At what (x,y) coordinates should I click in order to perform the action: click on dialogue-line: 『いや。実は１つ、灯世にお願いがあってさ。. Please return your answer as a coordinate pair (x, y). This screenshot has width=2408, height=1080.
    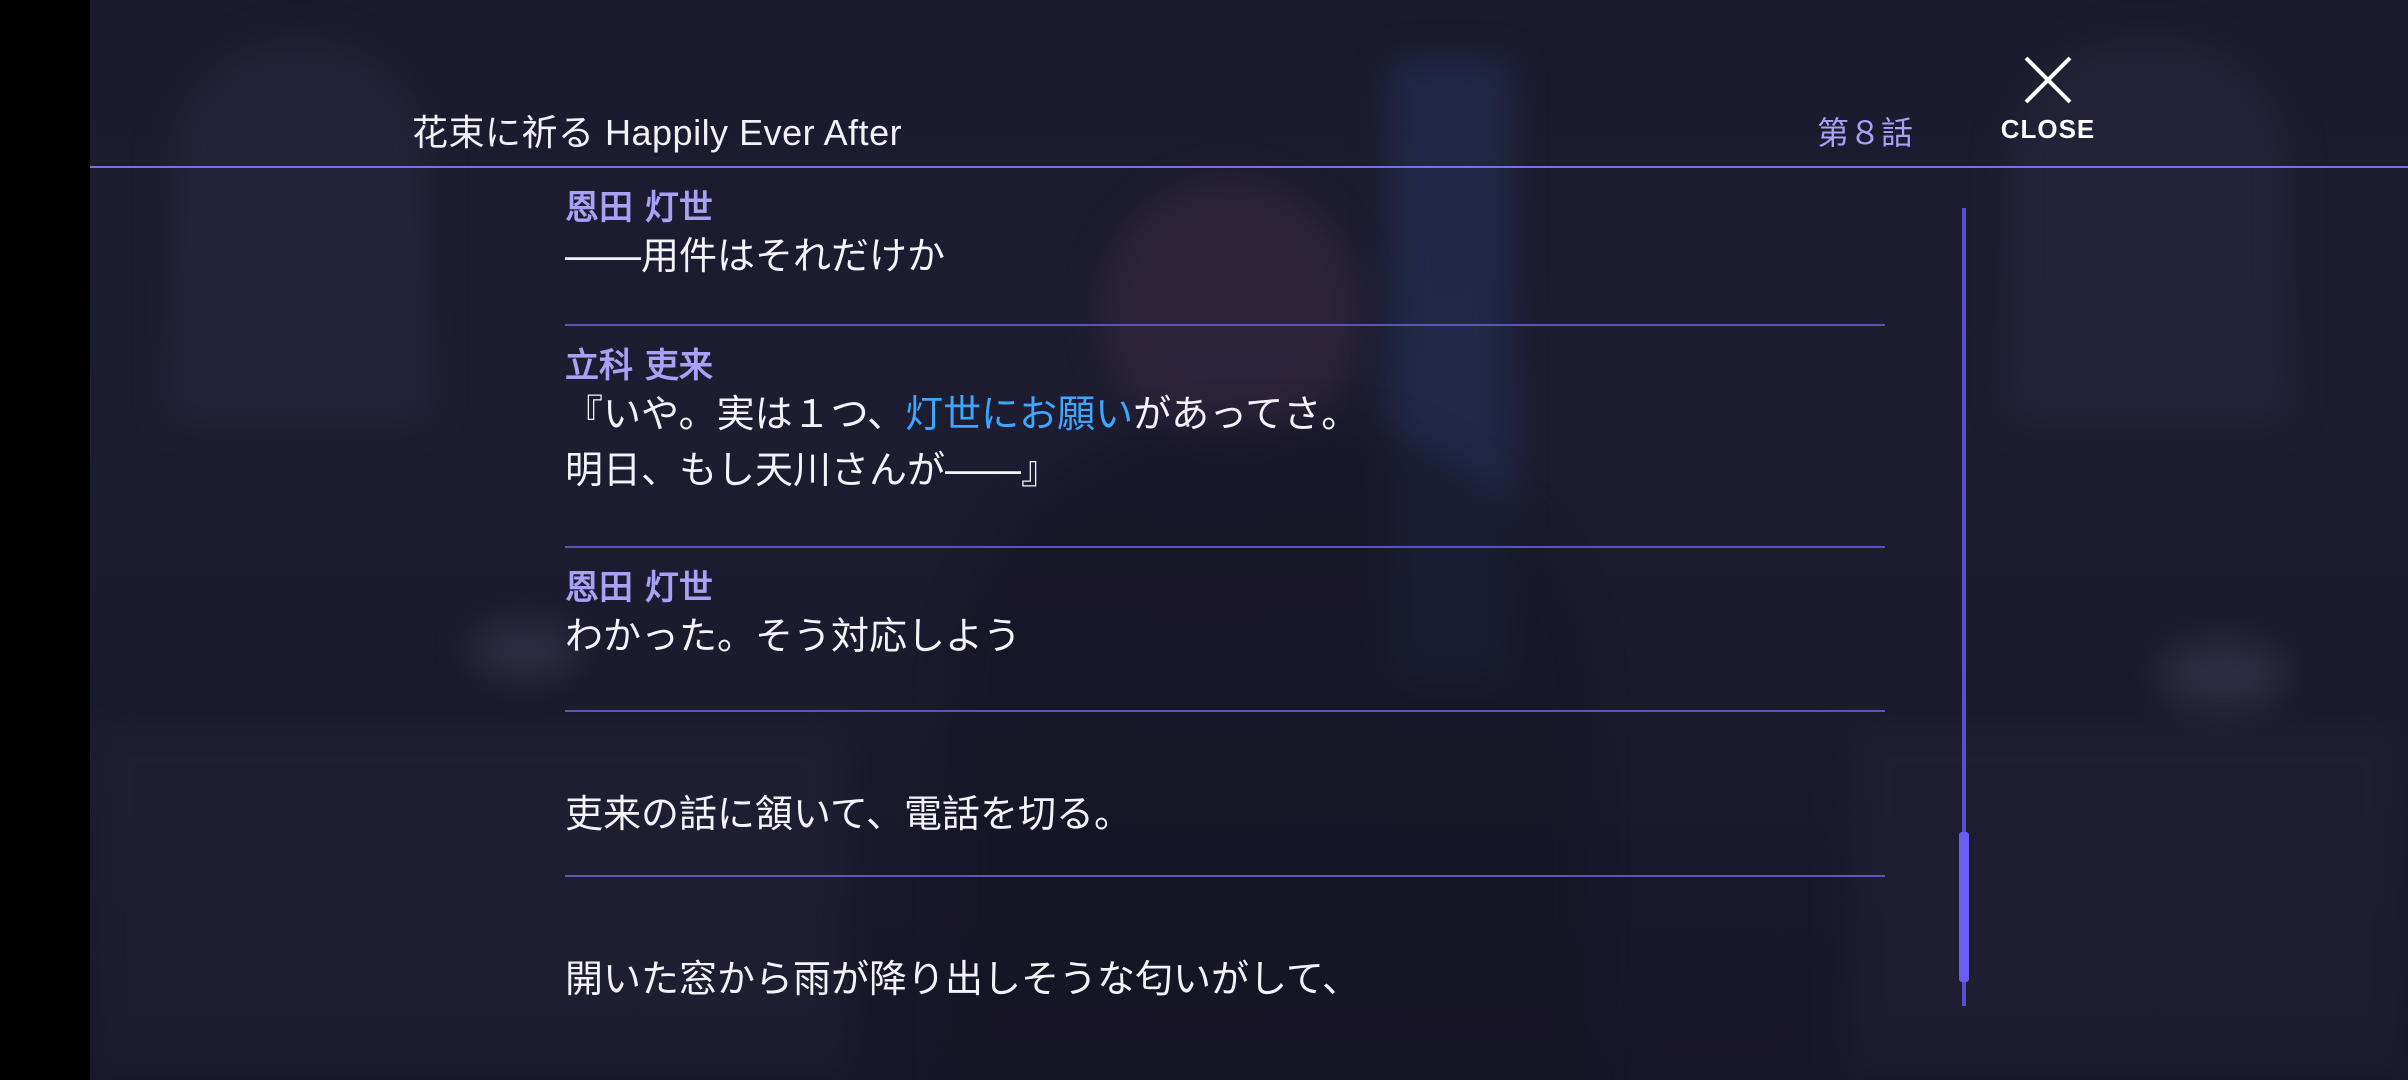
    Looking at the image, I should click on (1225, 414).